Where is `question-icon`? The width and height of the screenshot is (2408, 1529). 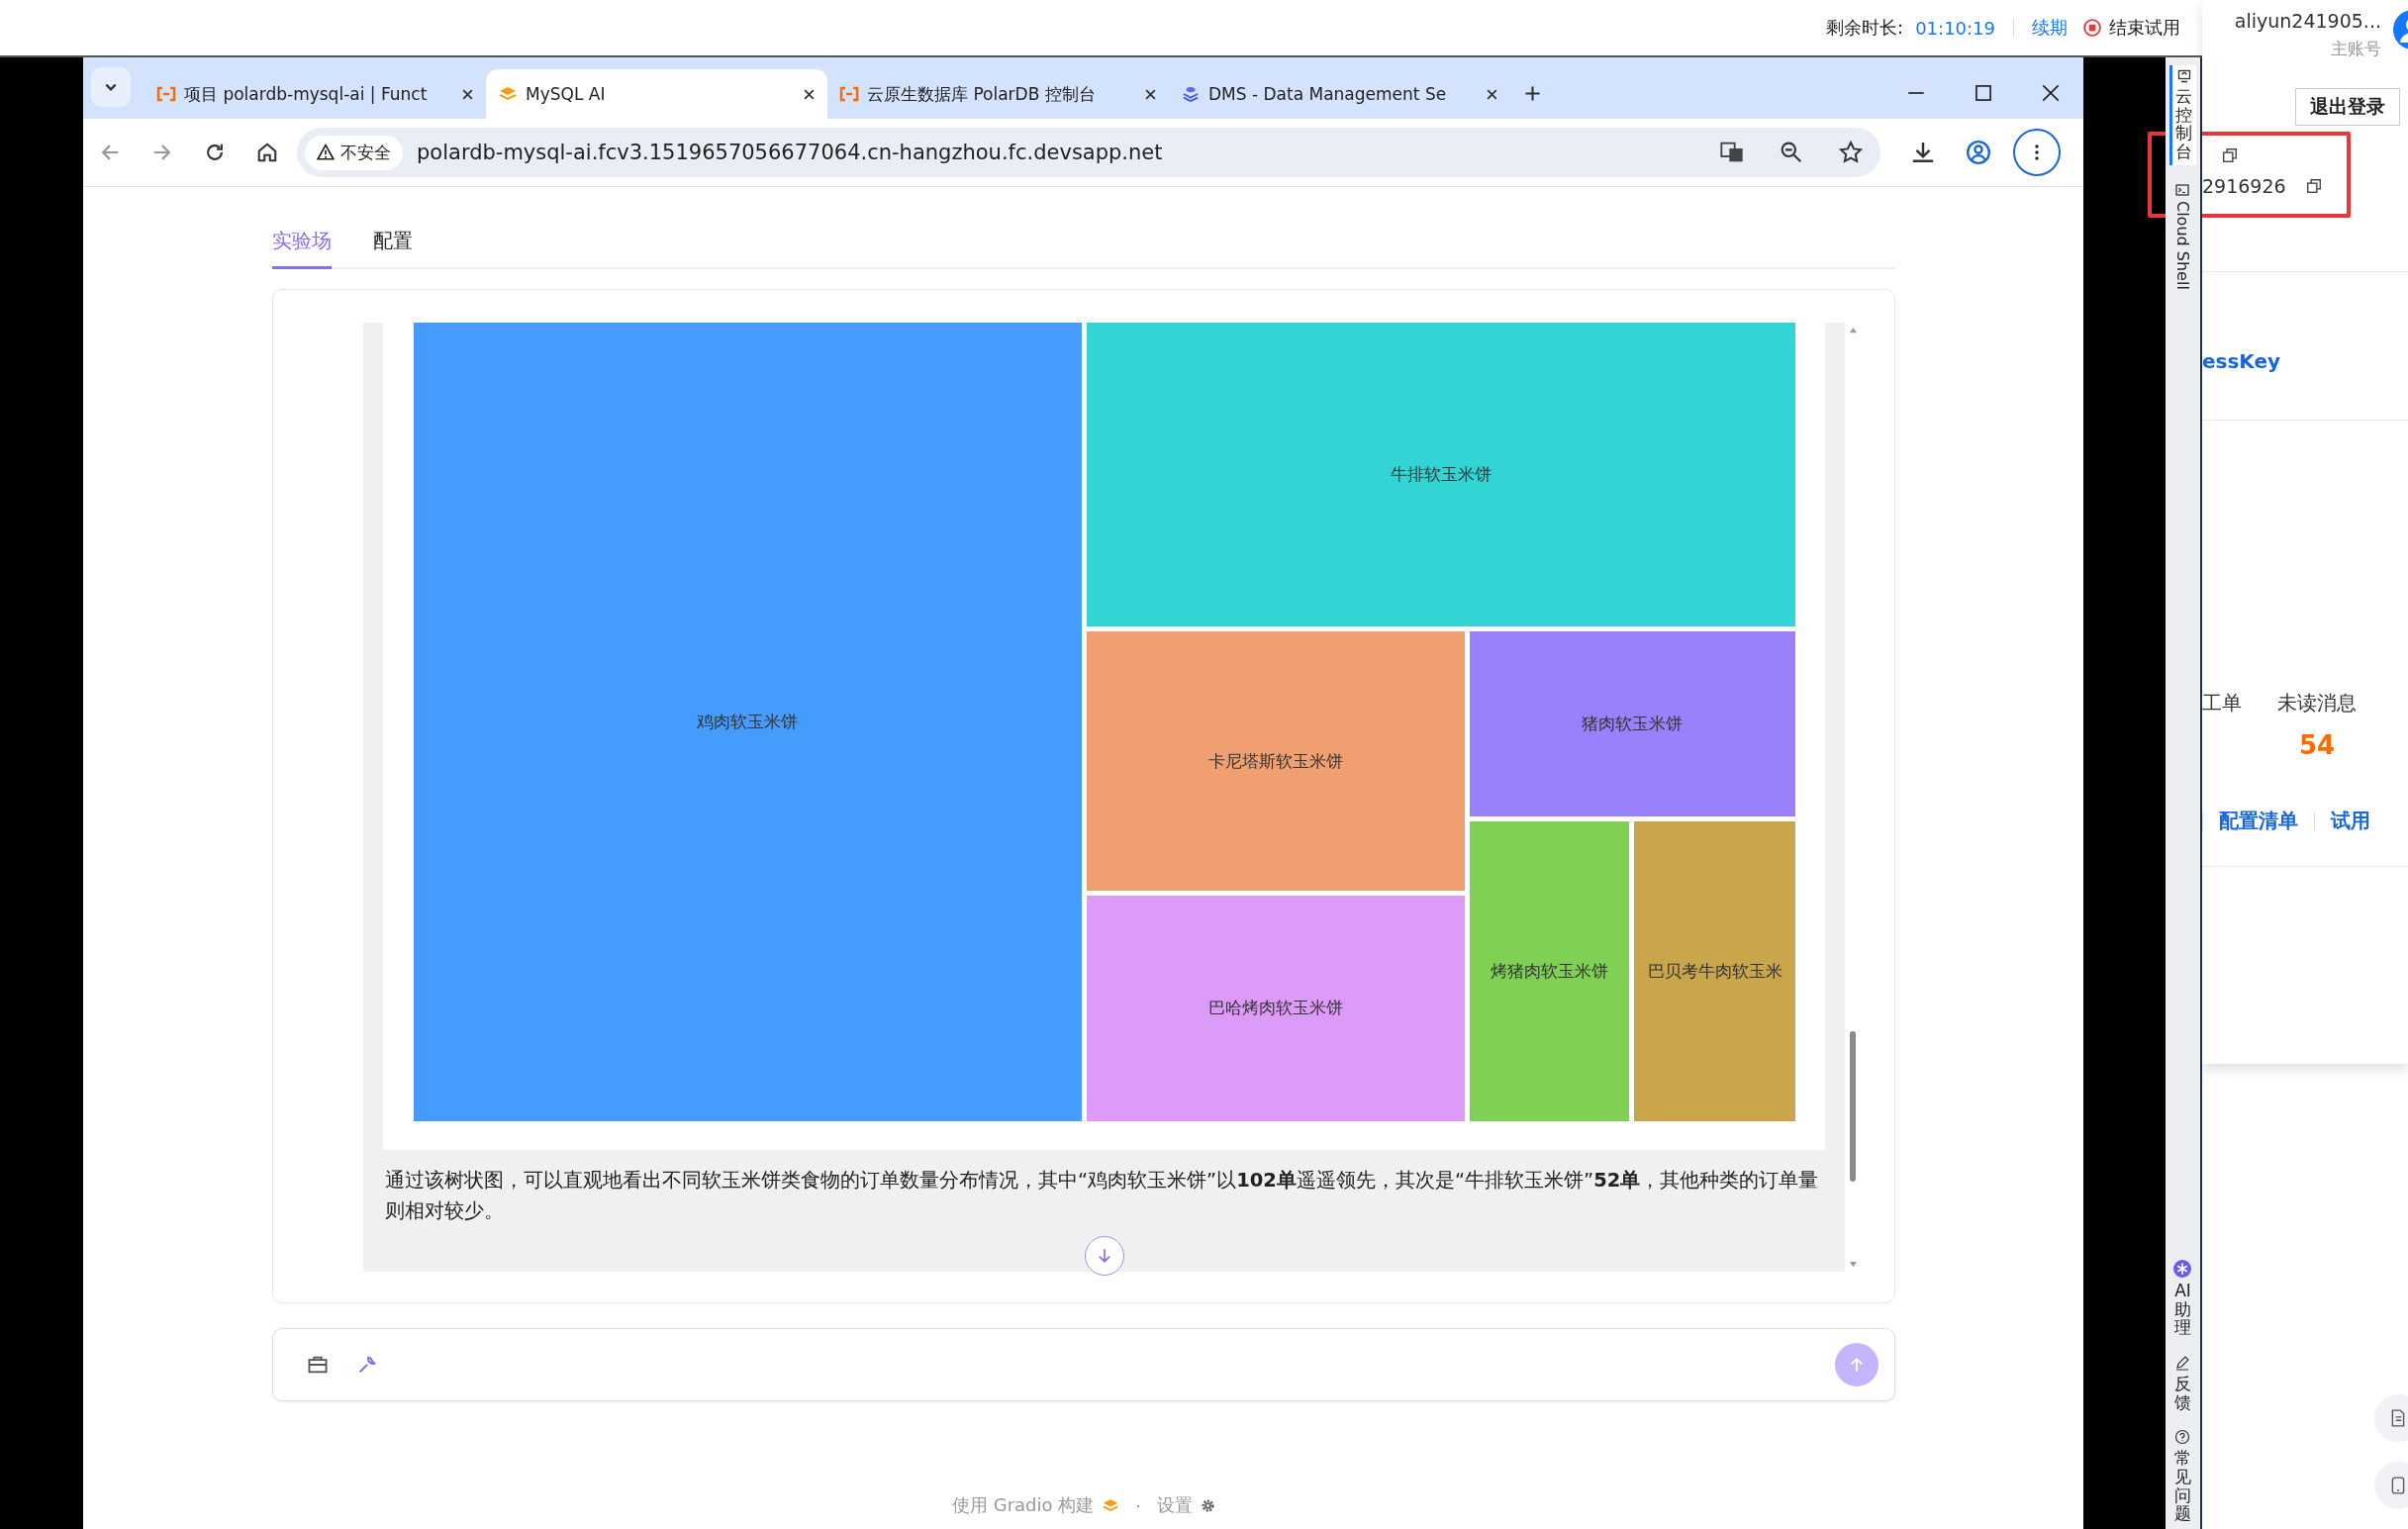
question-icon is located at coordinates (2182, 1437).